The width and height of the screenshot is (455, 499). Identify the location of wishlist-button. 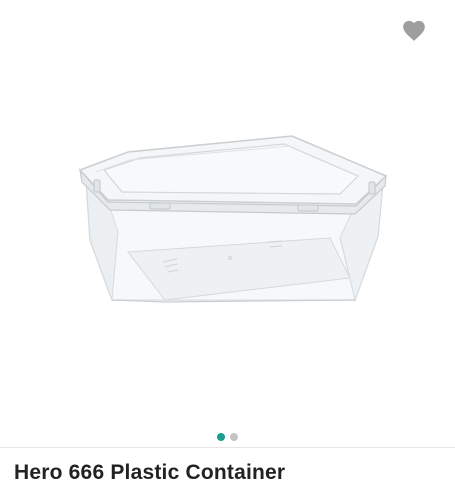
(414, 30).